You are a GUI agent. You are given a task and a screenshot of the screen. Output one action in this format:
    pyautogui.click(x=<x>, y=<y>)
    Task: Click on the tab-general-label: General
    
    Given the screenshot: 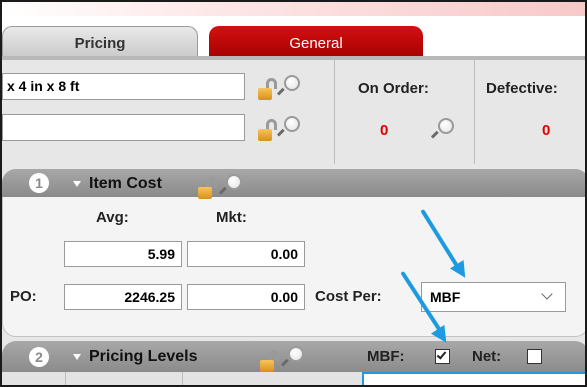 What is the action you would take?
    pyautogui.click(x=316, y=43)
    